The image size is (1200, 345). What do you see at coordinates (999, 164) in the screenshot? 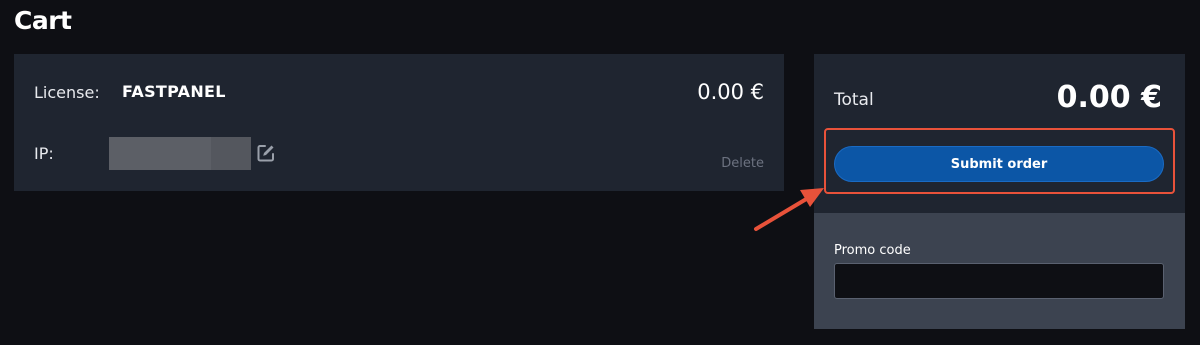
I see `submit-order-button: Submit order` at bounding box center [999, 164].